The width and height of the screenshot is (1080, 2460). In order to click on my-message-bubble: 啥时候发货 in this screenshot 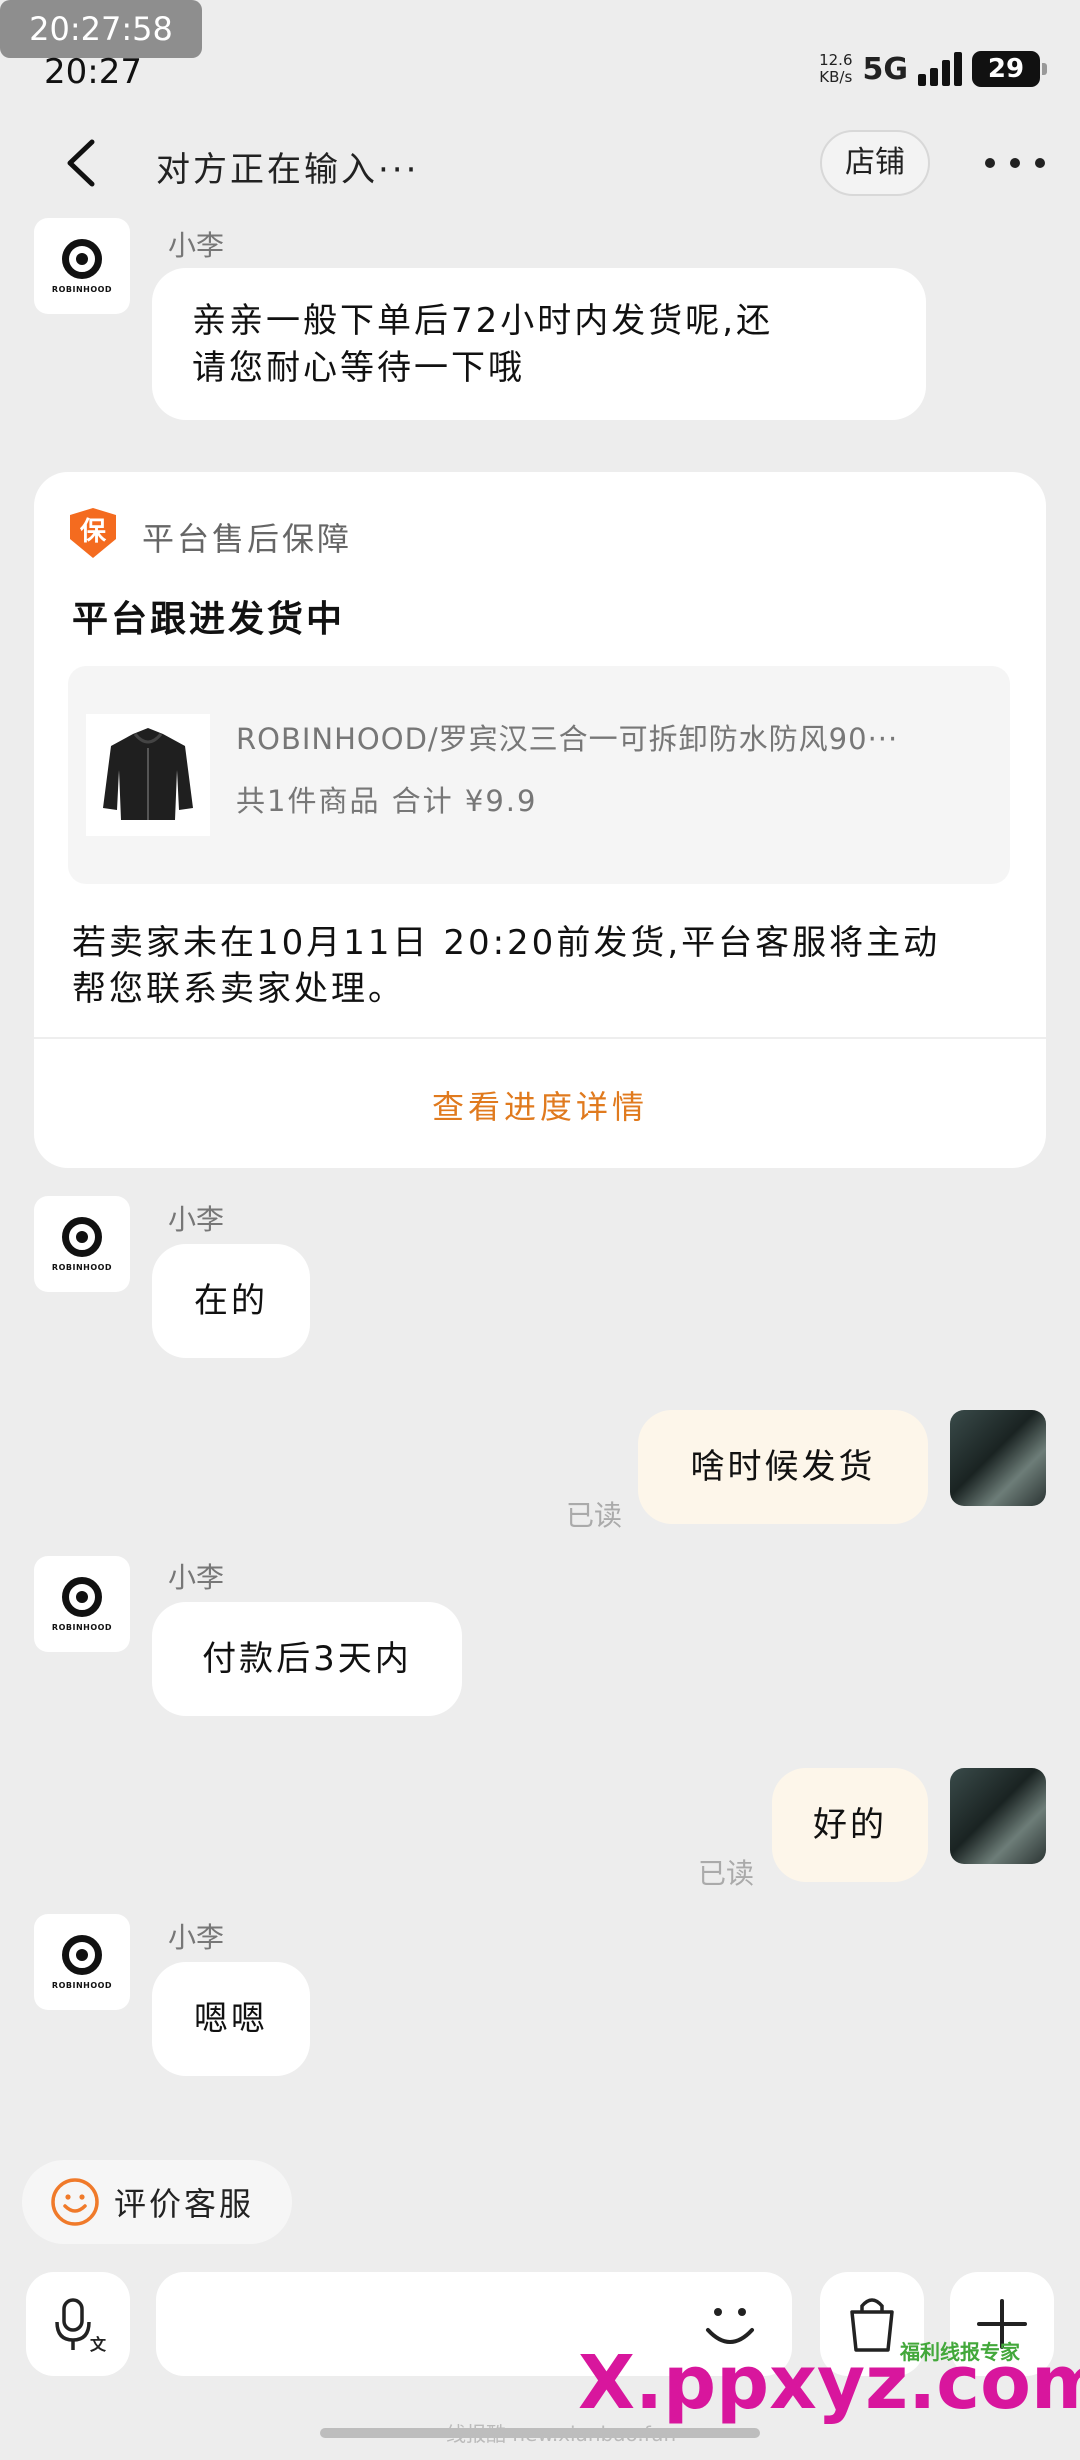, I will do `click(783, 1467)`.